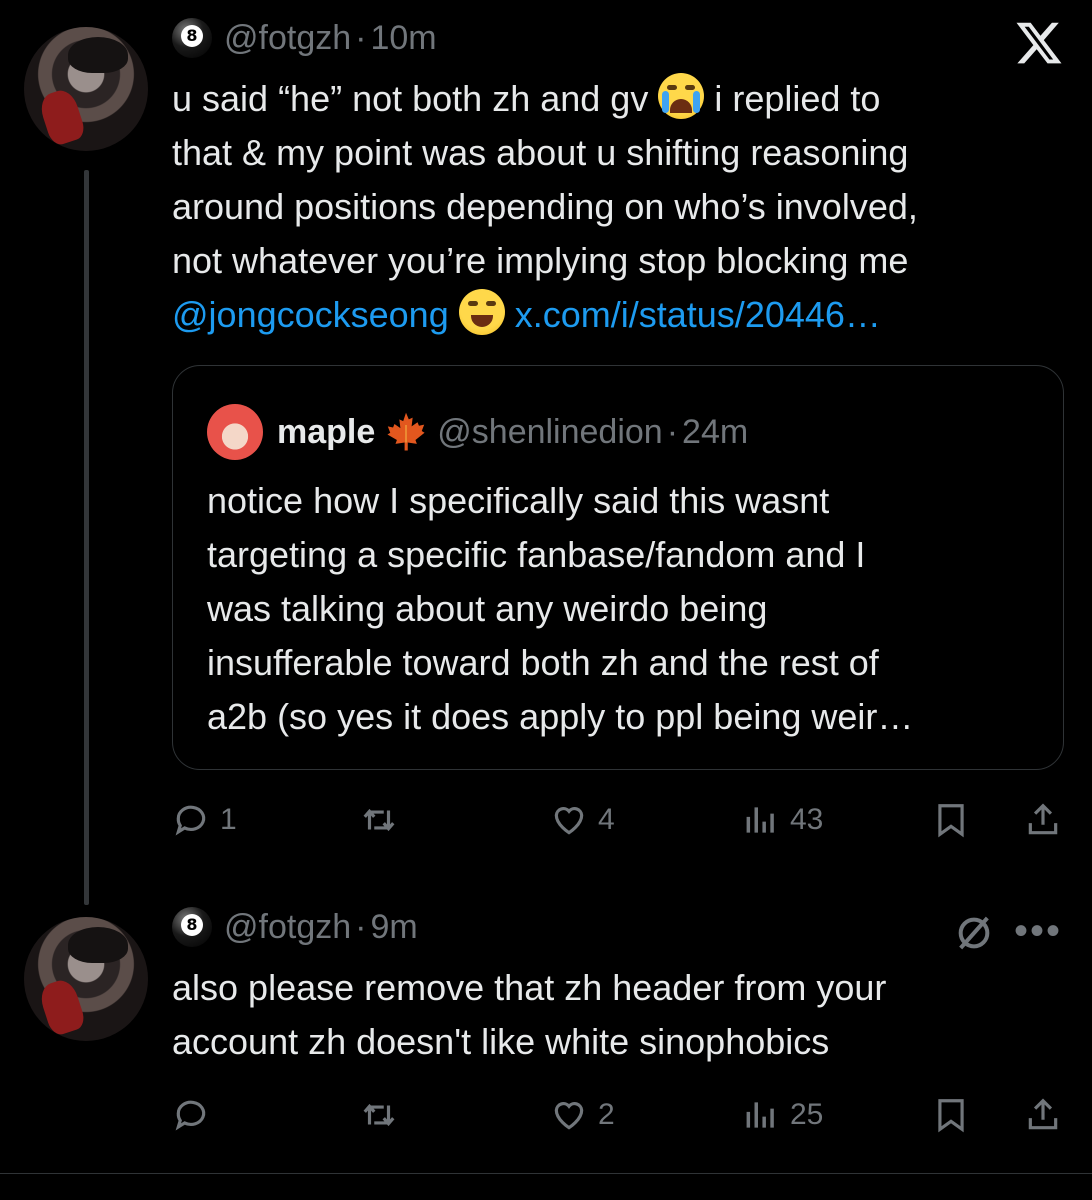 This screenshot has height=1200, width=1092. What do you see at coordinates (481, 312) in the screenshot?
I see `face-with-tears-of-joy-icon` at bounding box center [481, 312].